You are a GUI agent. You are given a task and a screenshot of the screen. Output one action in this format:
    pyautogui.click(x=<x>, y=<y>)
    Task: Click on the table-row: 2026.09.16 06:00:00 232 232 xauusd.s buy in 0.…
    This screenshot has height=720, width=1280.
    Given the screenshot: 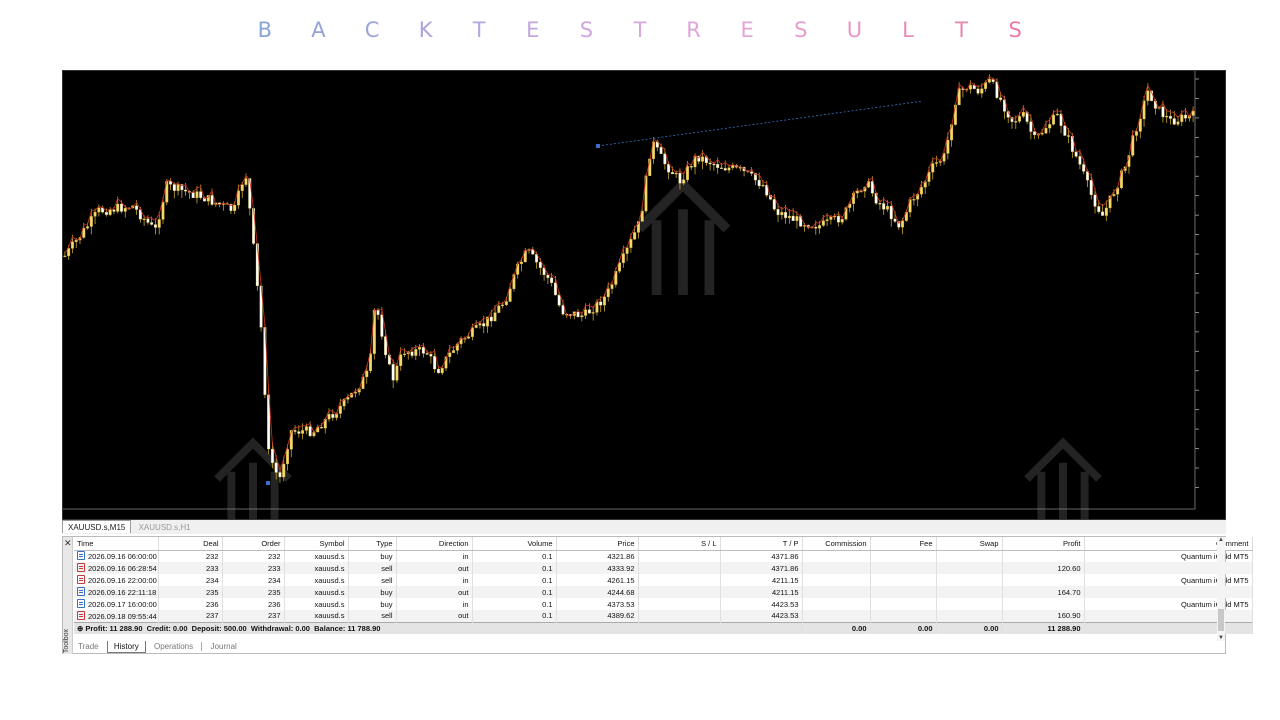 What is the action you would take?
    pyautogui.click(x=663, y=556)
    